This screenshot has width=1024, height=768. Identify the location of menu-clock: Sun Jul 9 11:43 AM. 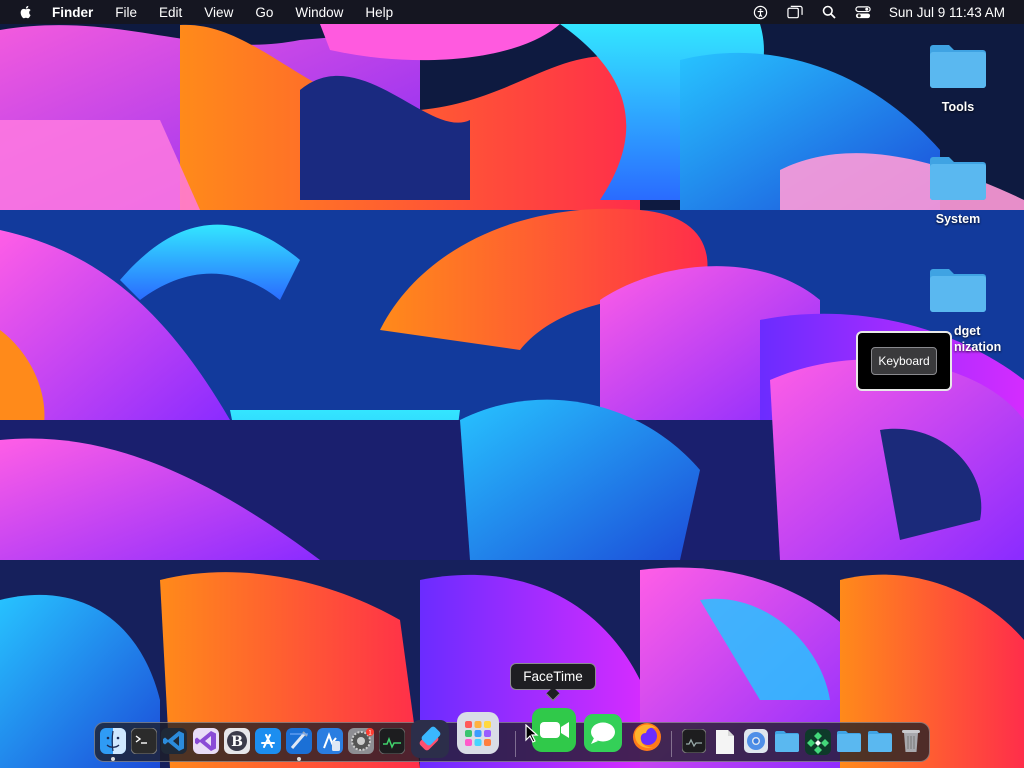
(947, 12).